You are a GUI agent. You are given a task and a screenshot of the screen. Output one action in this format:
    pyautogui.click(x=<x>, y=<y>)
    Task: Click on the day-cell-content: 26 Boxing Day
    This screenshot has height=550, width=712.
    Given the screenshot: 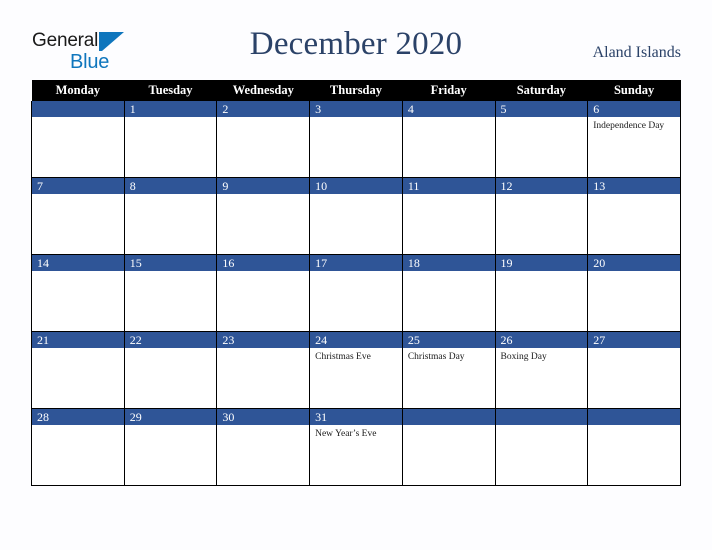 What is the action you would take?
    pyautogui.click(x=541, y=370)
    